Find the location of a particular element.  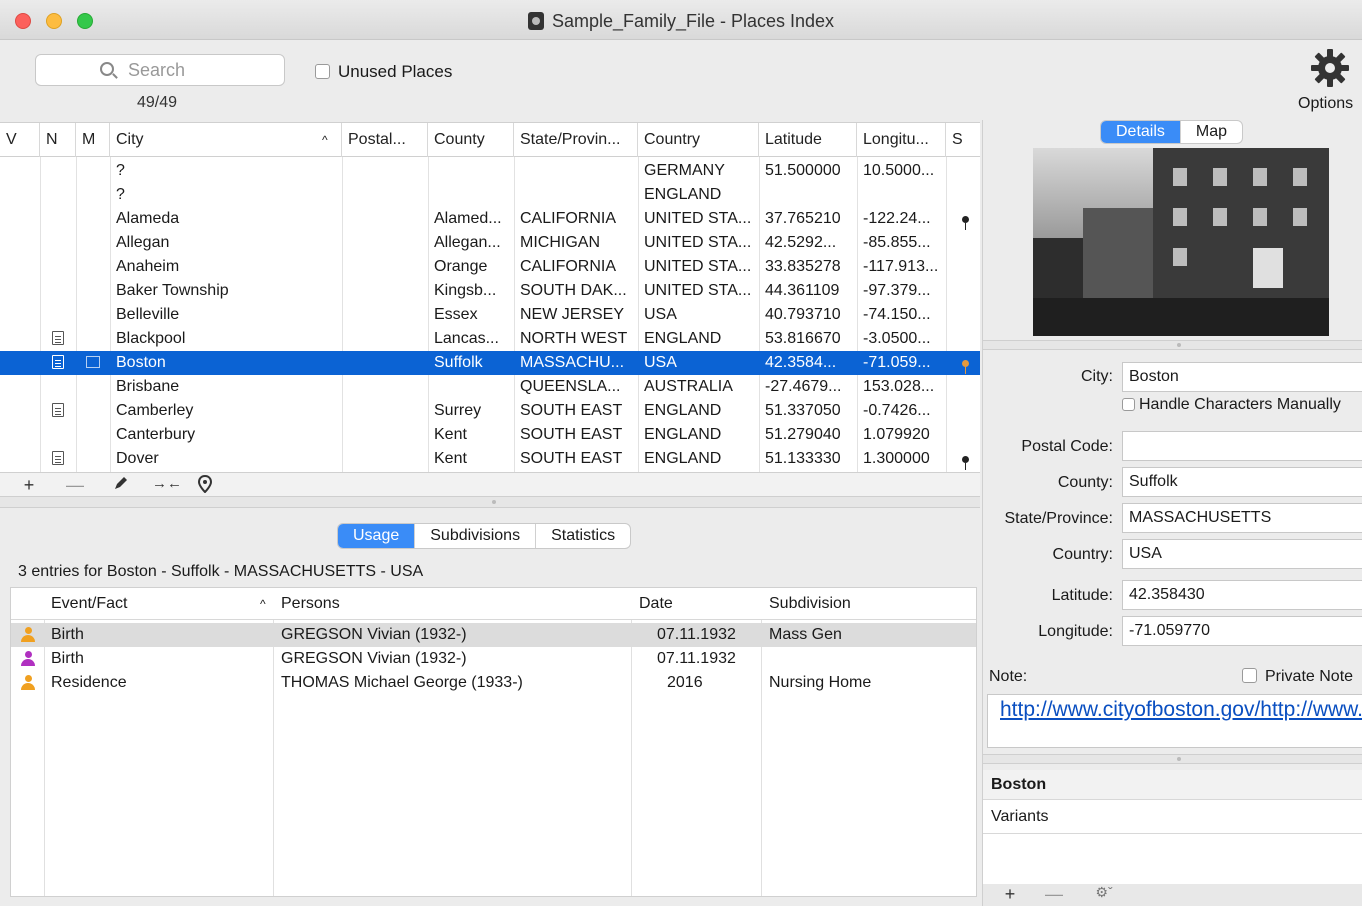

usage-row: Birth GREGSON Vivian (1932-) 07.11.1932 is located at coordinates (493, 659).